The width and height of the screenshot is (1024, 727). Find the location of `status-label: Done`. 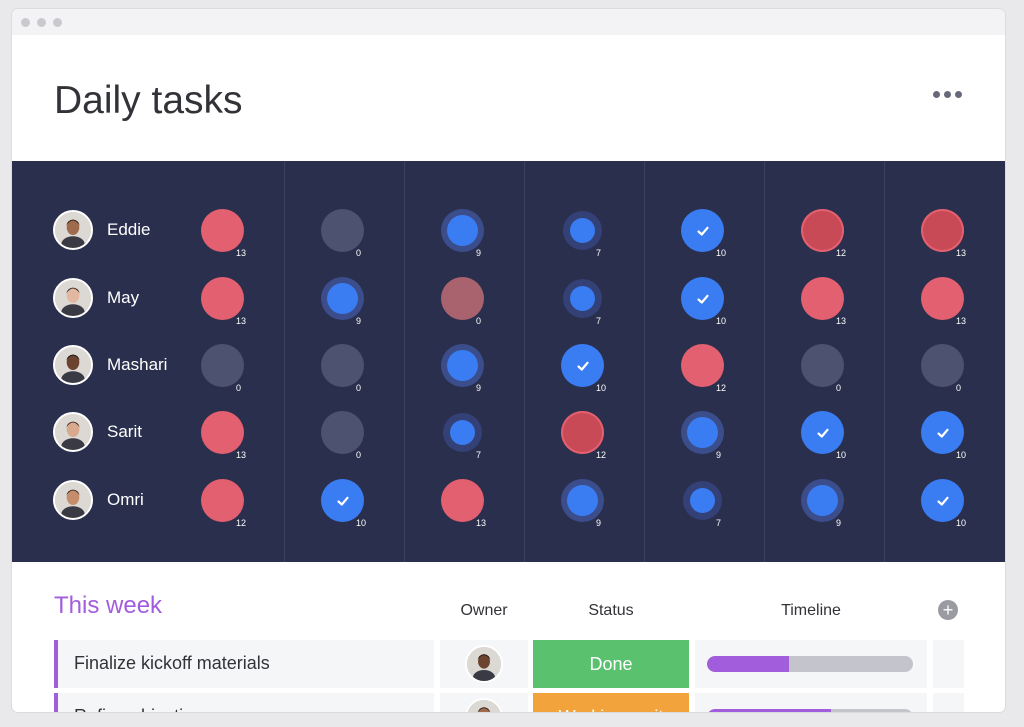

status-label: Done is located at coordinates (611, 664).